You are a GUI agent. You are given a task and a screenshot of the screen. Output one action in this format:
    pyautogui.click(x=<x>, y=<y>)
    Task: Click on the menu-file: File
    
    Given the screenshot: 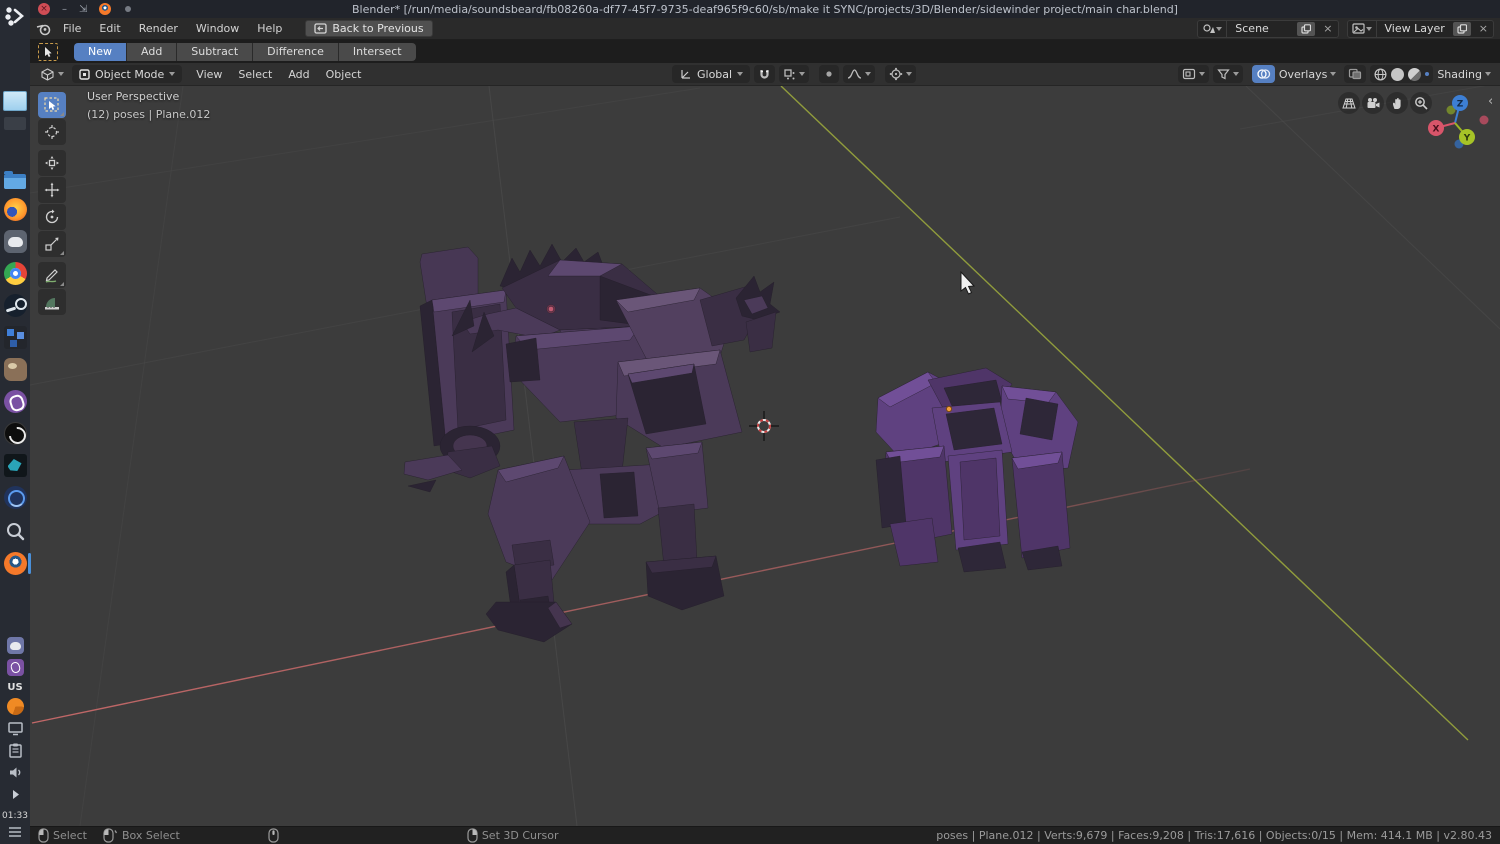 What is the action you would take?
    pyautogui.click(x=72, y=28)
    